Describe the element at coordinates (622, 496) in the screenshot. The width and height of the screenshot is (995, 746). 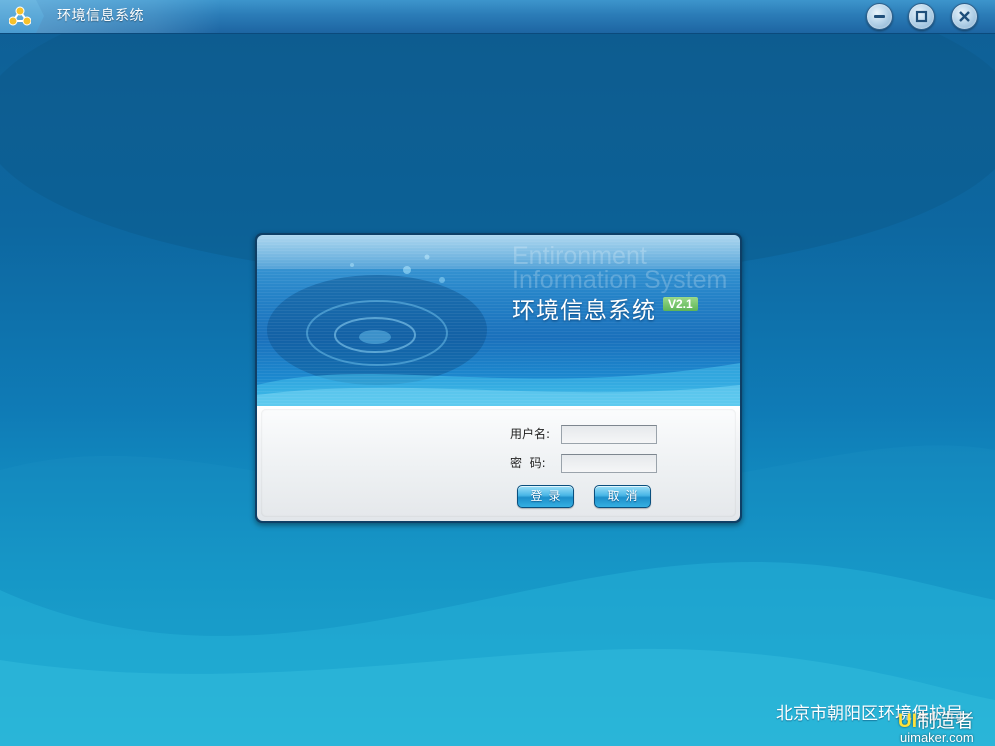
I see `cancel-button: 取消` at that location.